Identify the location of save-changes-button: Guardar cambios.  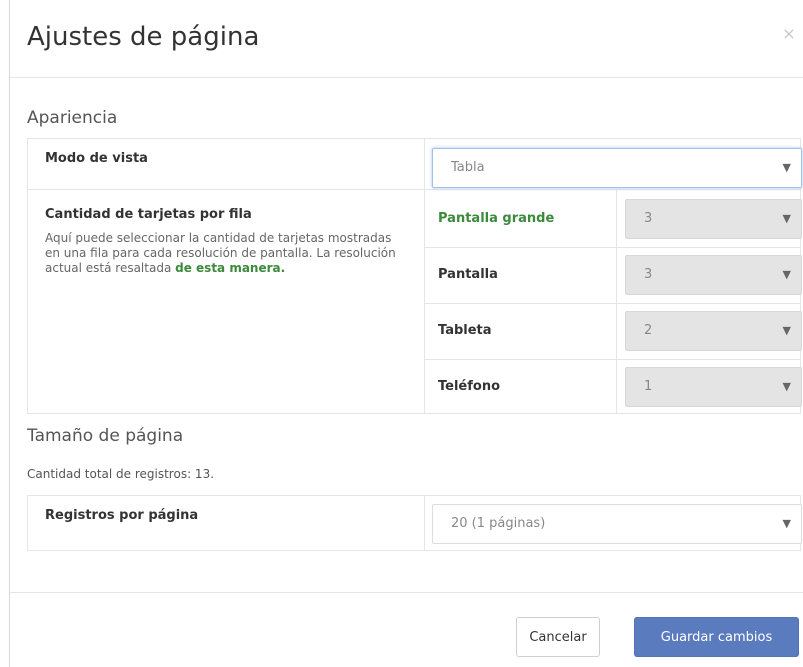
(716, 637).